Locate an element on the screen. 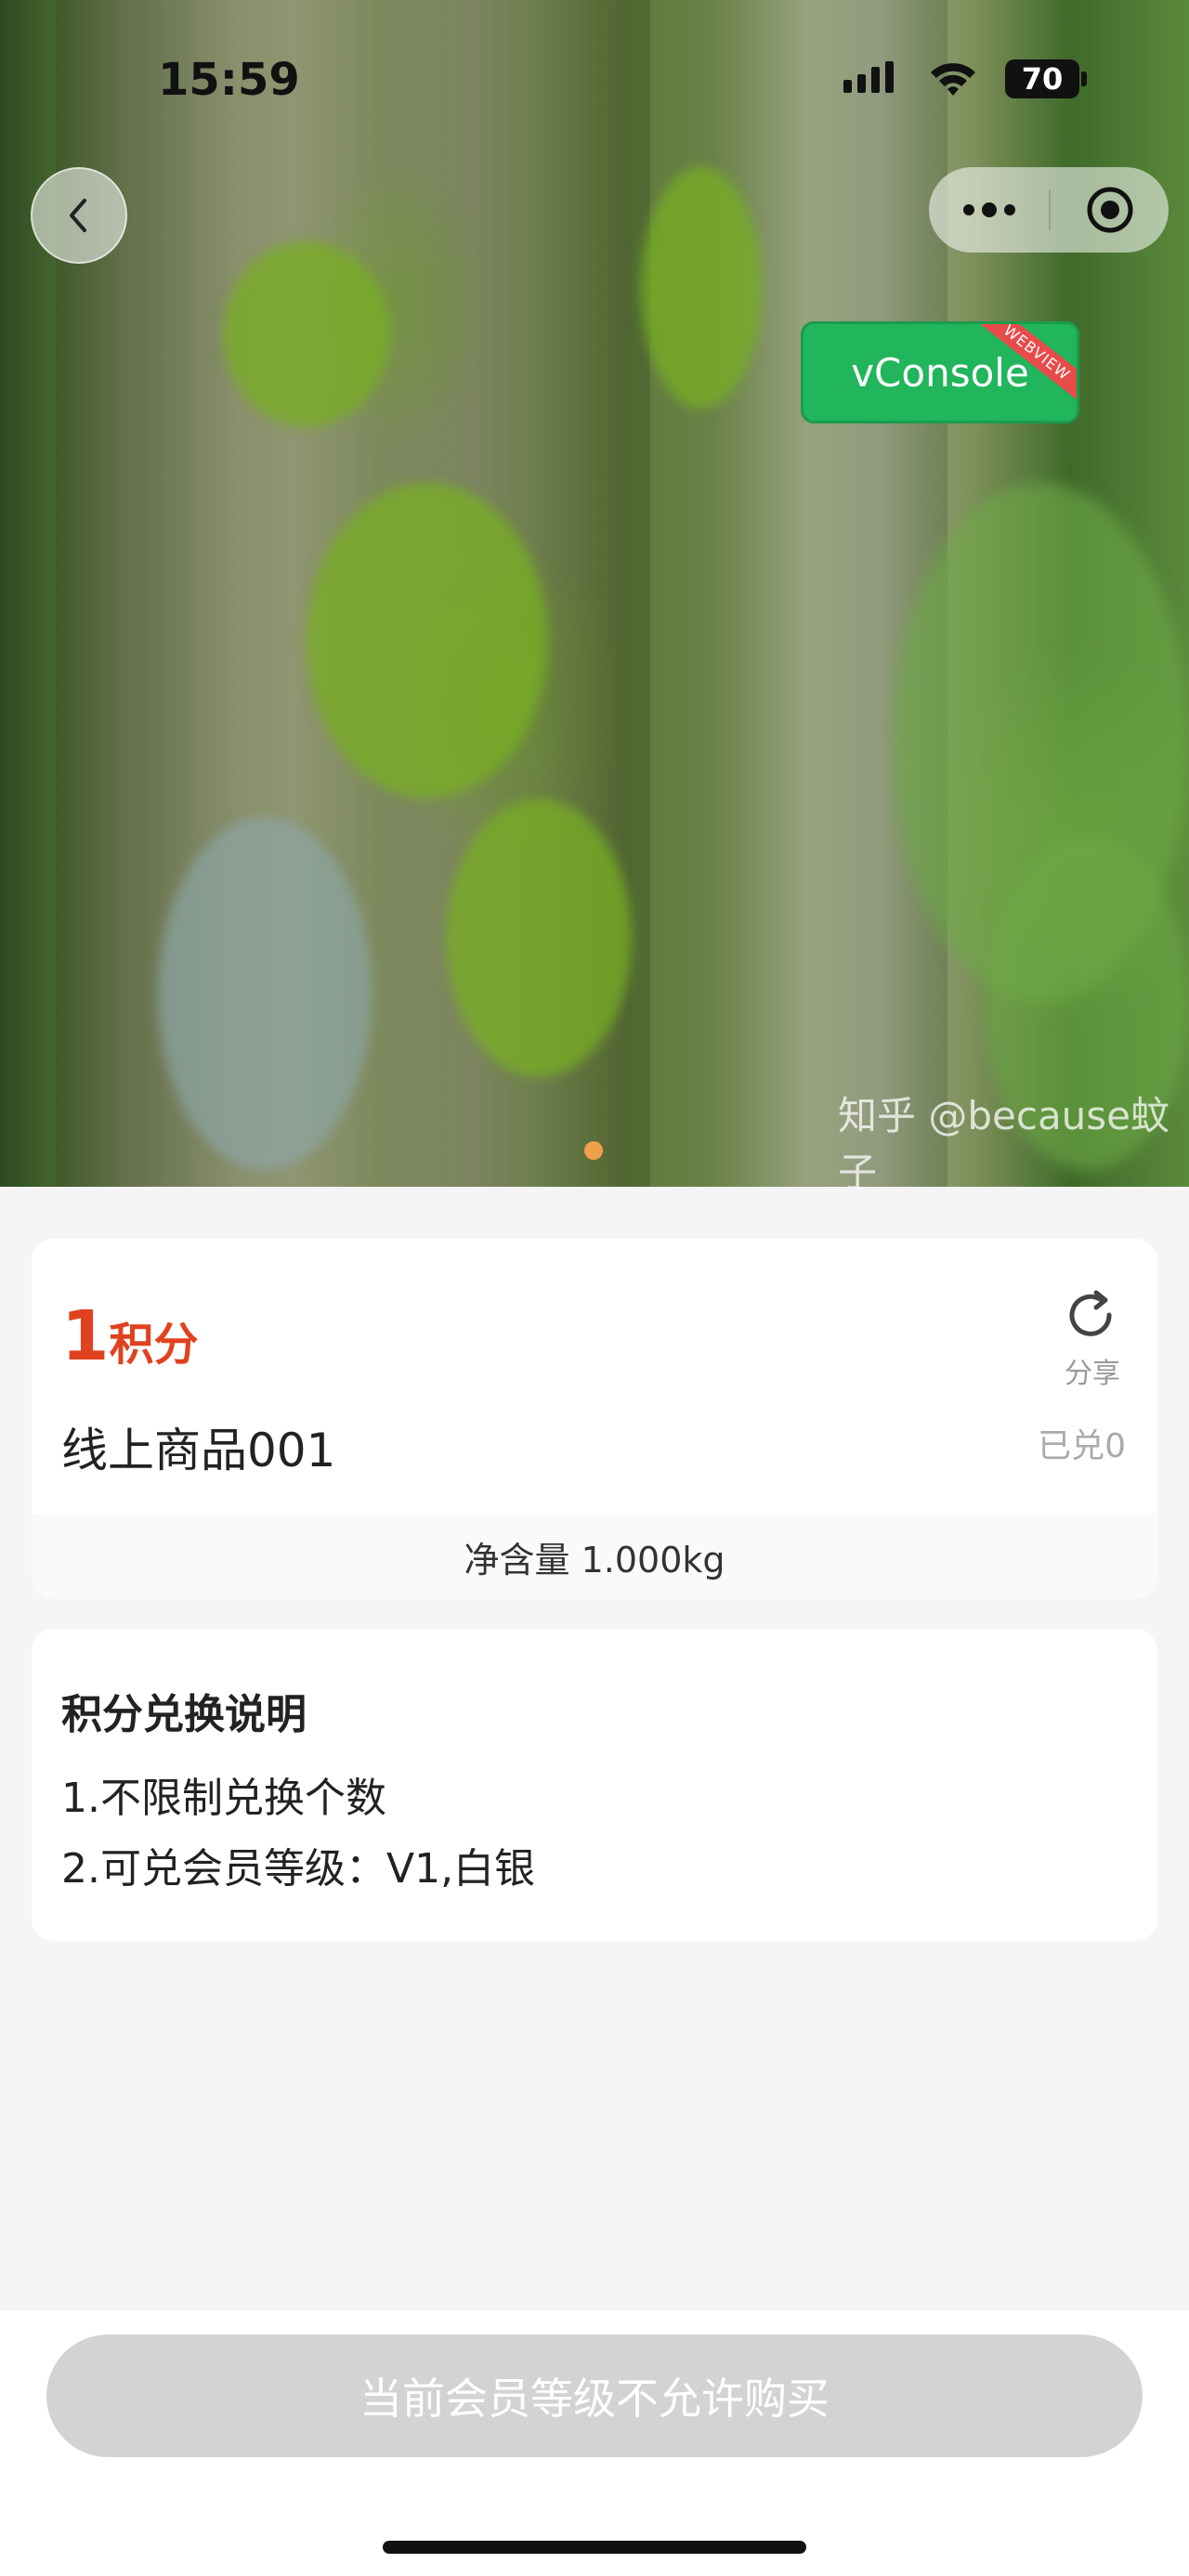 The image size is (1189, 2576). battery-level: 70 is located at coordinates (1042, 79).